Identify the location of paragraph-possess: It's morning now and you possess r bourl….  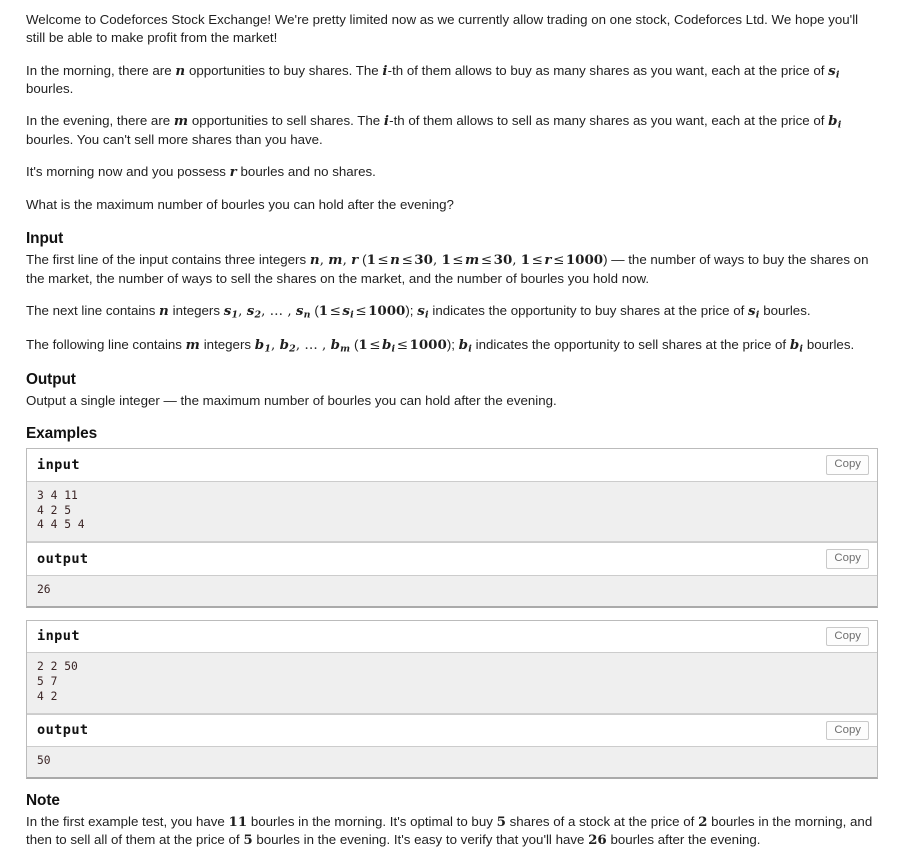
(201, 172).